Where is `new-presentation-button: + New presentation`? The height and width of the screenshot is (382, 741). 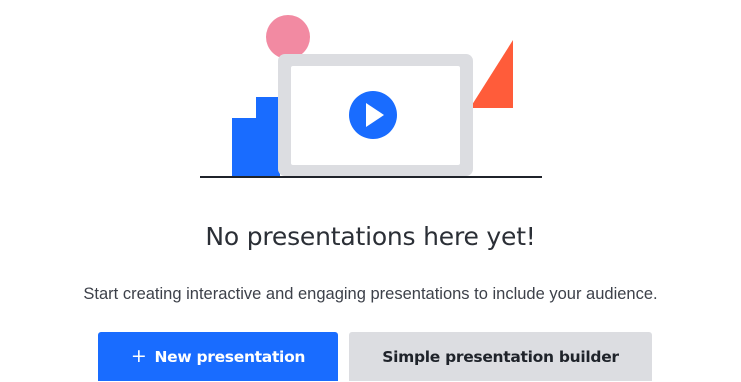
new-presentation-button: + New presentation is located at coordinates (218, 356).